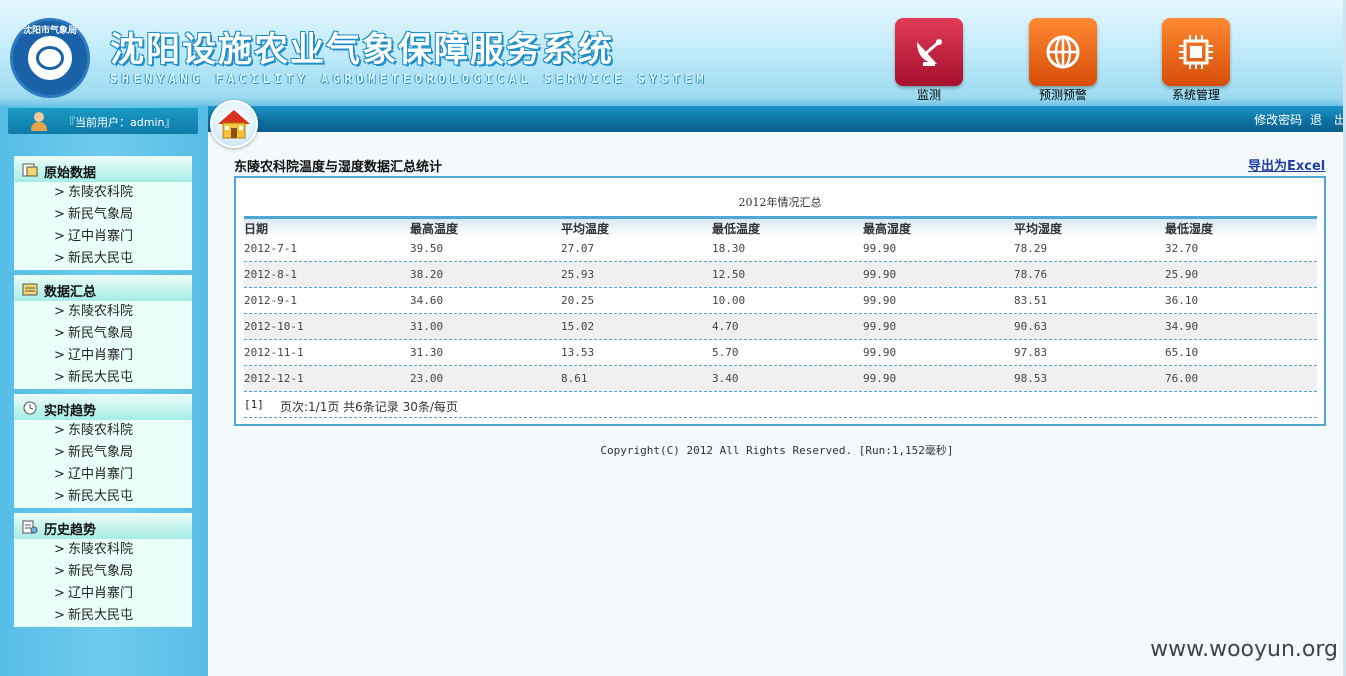  Describe the element at coordinates (1062, 95) in the screenshot. I see `nav-forecast-label: 预测预警` at that location.